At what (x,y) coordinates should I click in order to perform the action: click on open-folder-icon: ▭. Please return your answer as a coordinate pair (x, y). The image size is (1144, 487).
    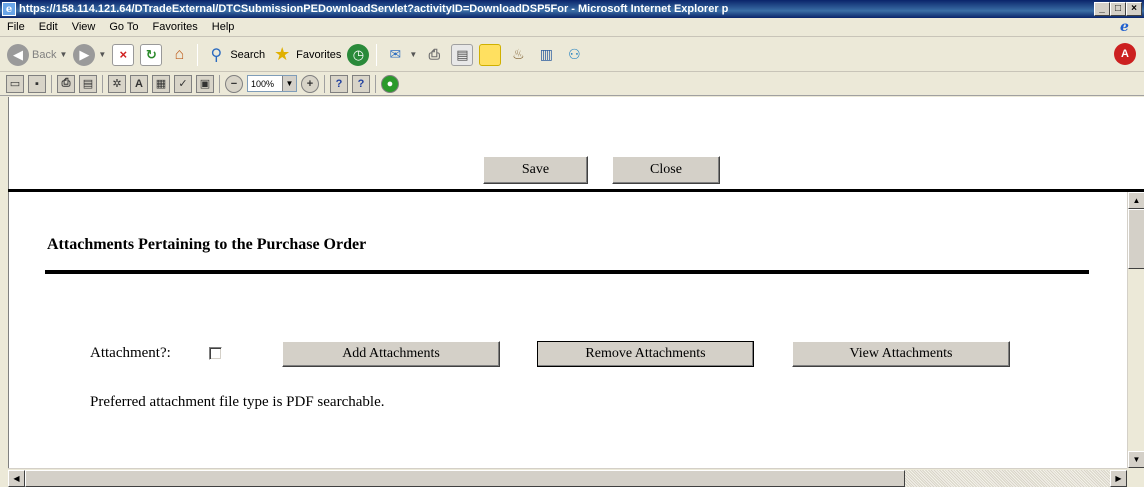
    Looking at the image, I should click on (15, 83).